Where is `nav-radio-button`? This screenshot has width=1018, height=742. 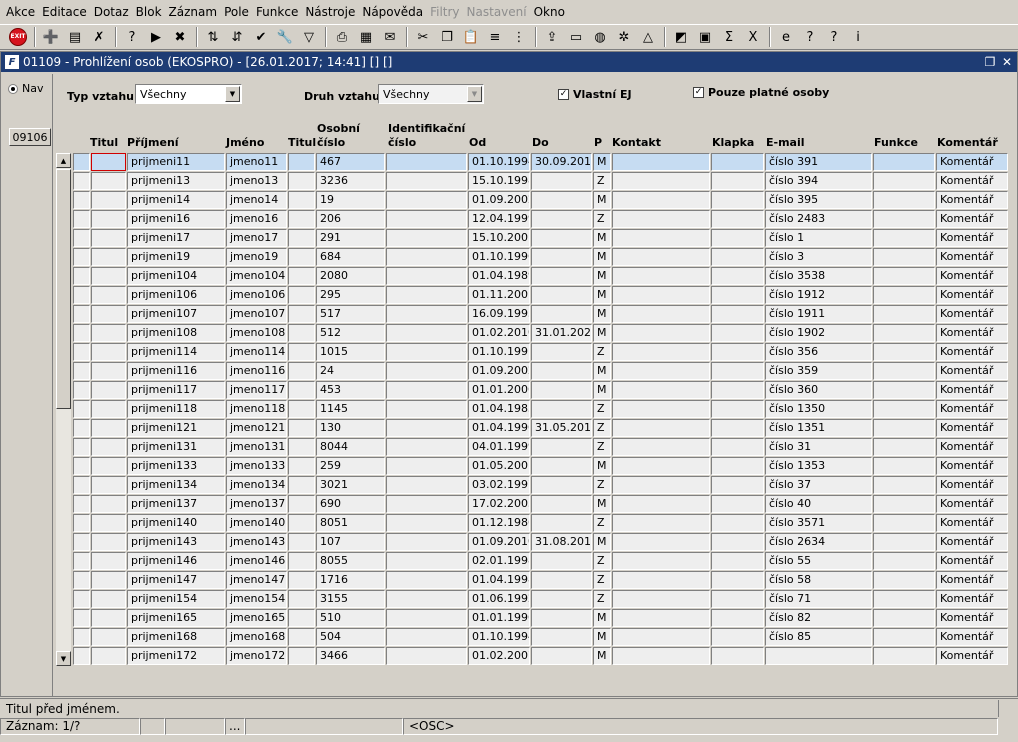
nav-radio-button is located at coordinates (13, 88).